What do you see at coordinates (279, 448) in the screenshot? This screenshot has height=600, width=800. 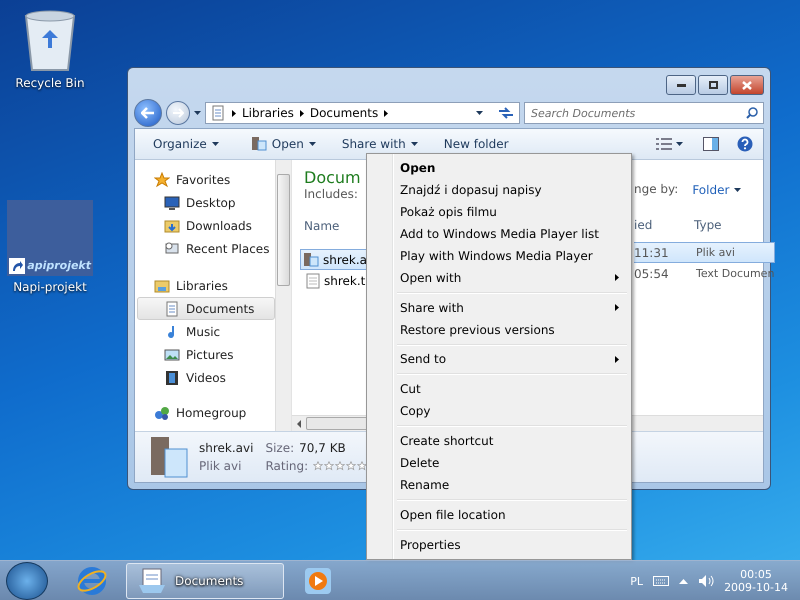 I see `size-label: Size:` at bounding box center [279, 448].